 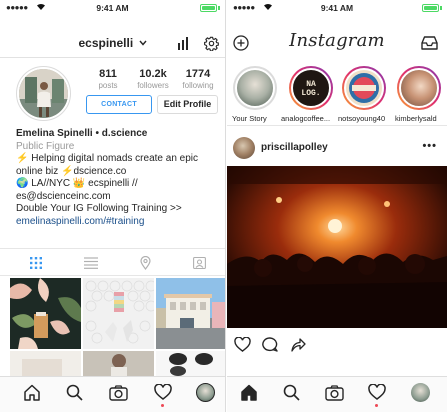 What do you see at coordinates (153, 85) in the screenshot?
I see `followers-label: followers` at bounding box center [153, 85].